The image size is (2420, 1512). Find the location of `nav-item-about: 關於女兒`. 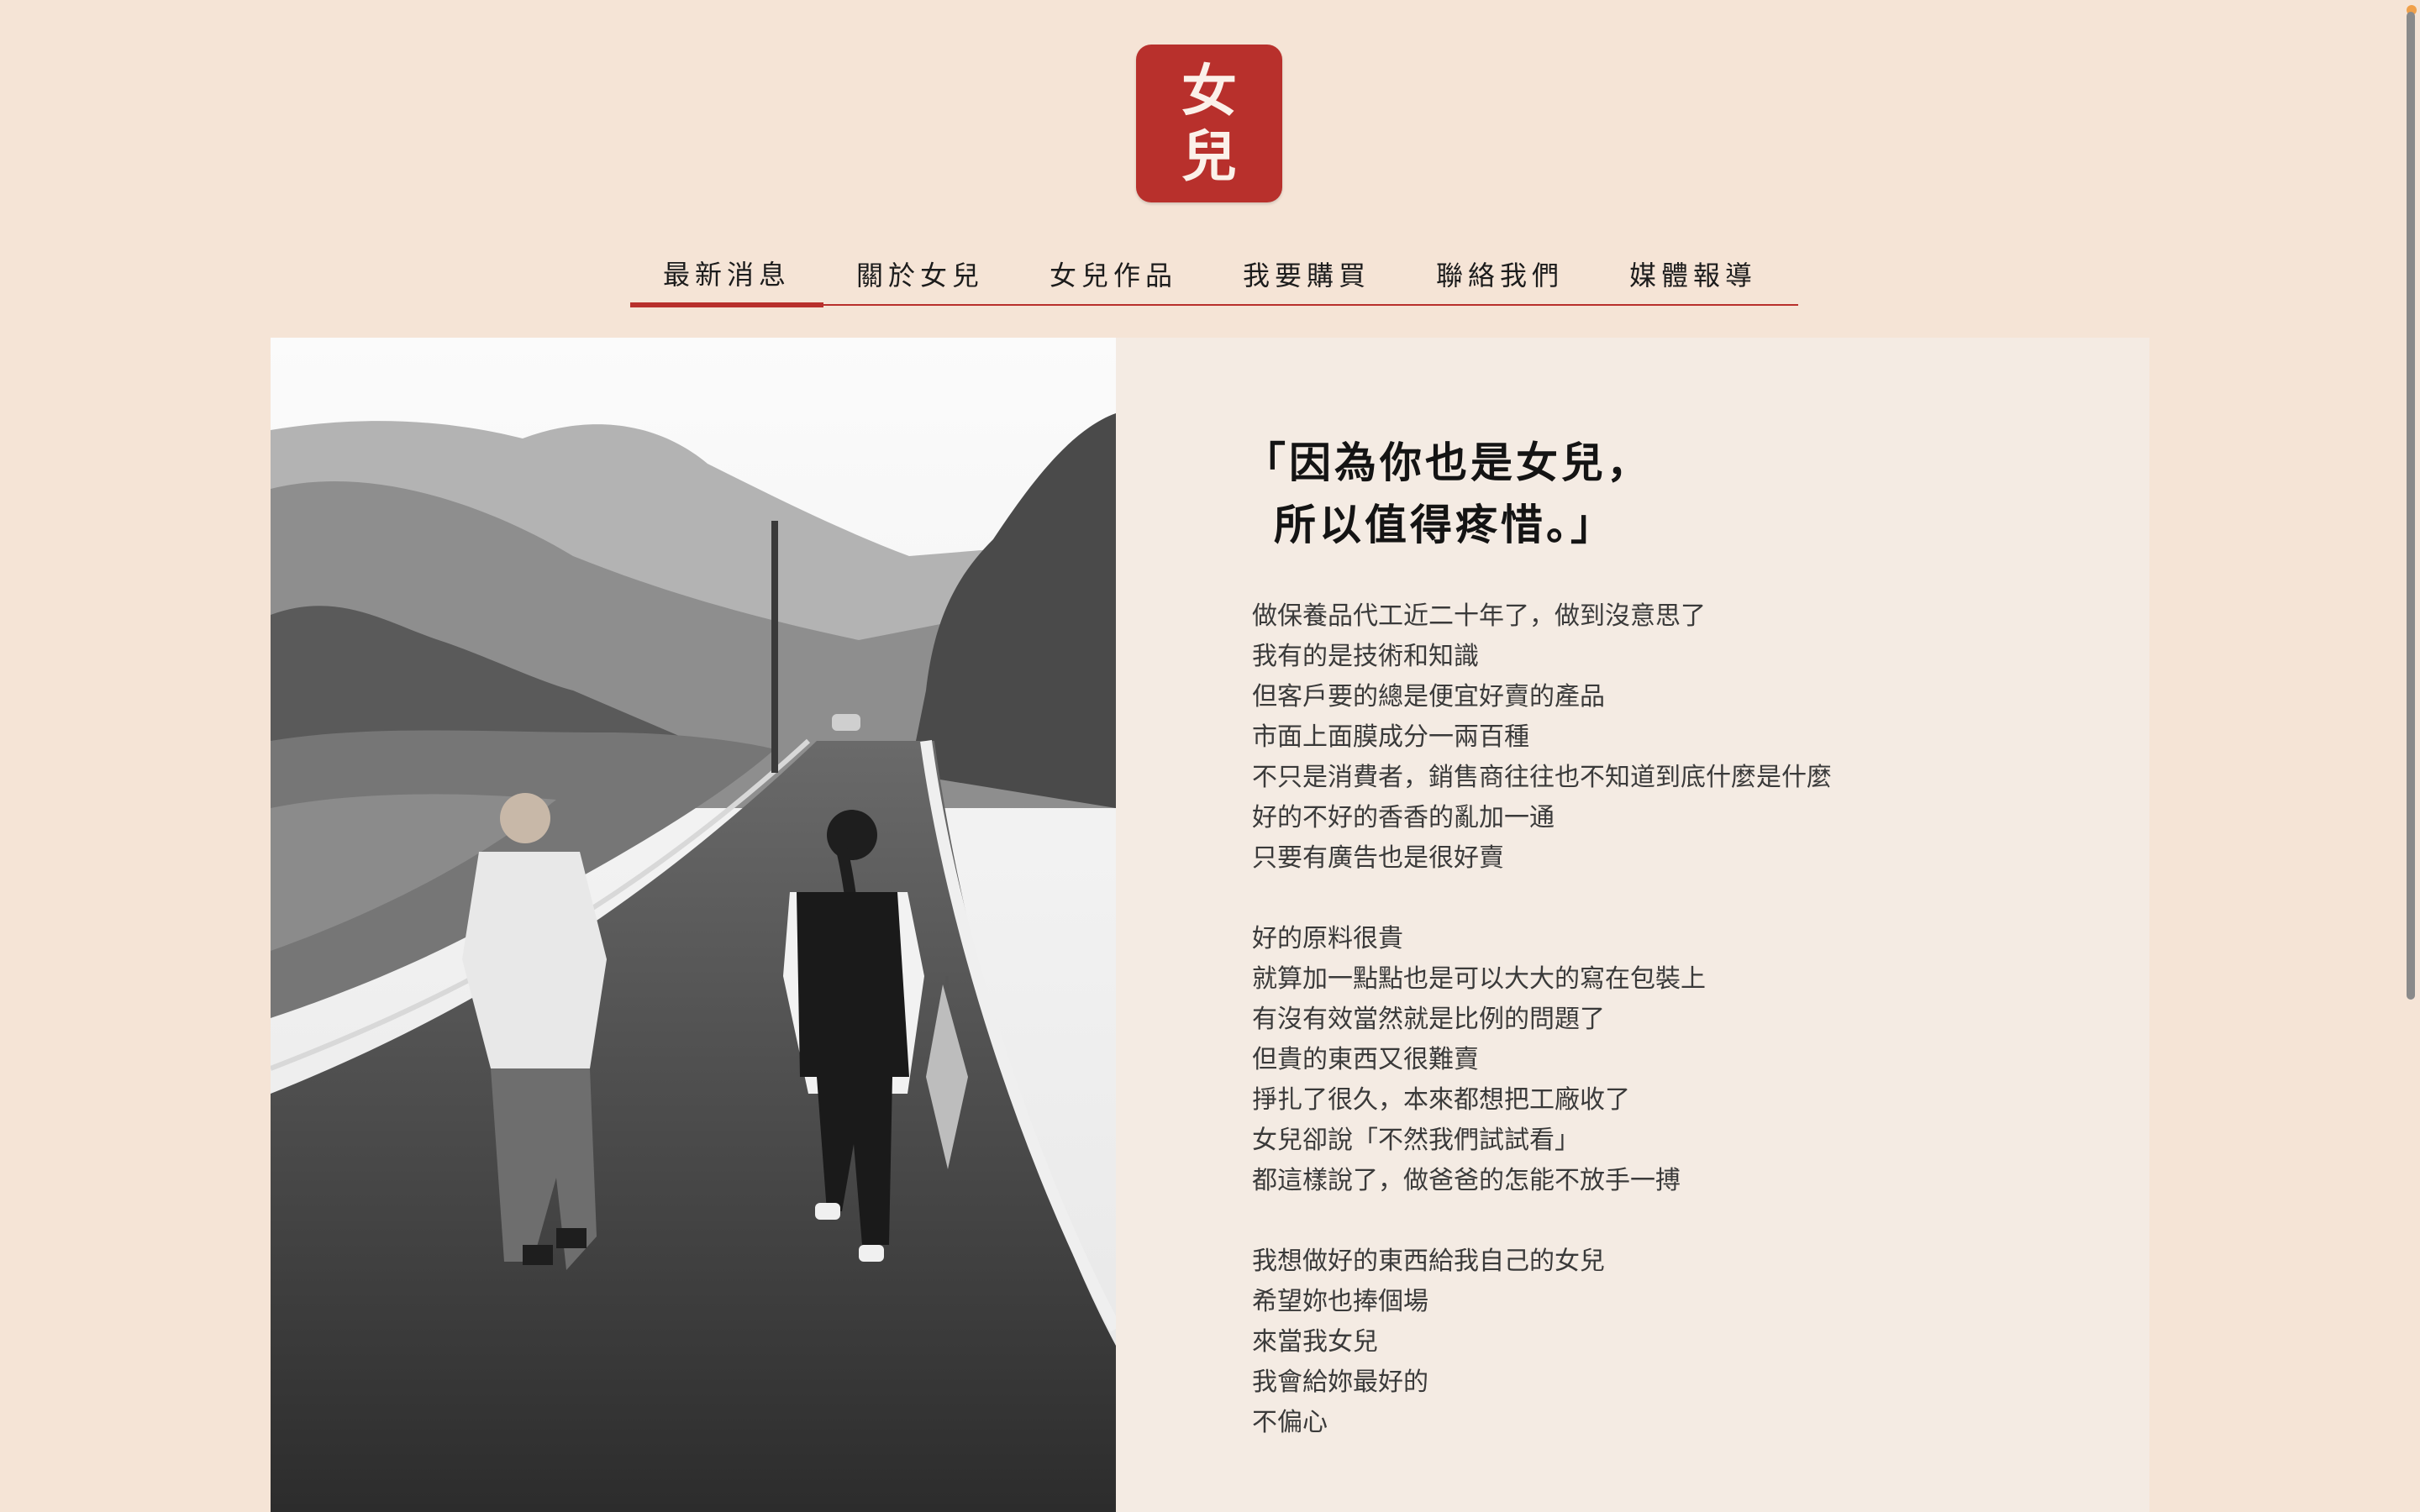

nav-item-about: 關於女兒 is located at coordinates (920, 274).